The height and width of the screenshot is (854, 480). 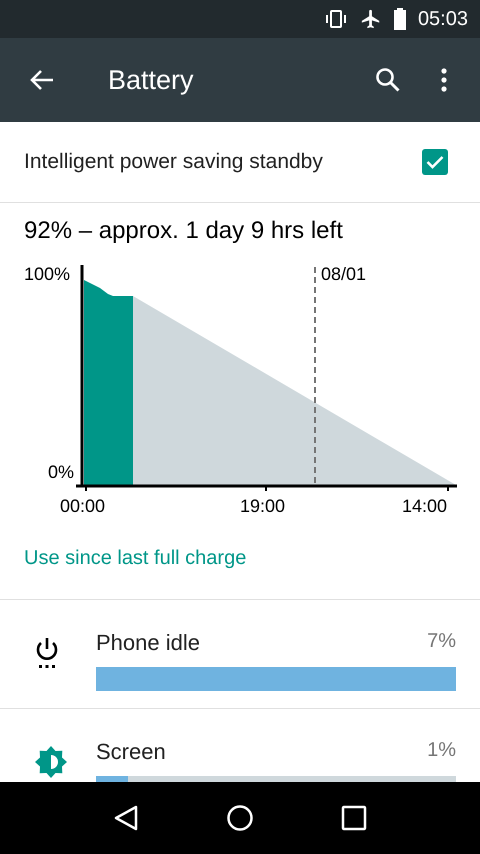 I want to click on airplane-icon, so click(x=371, y=19).